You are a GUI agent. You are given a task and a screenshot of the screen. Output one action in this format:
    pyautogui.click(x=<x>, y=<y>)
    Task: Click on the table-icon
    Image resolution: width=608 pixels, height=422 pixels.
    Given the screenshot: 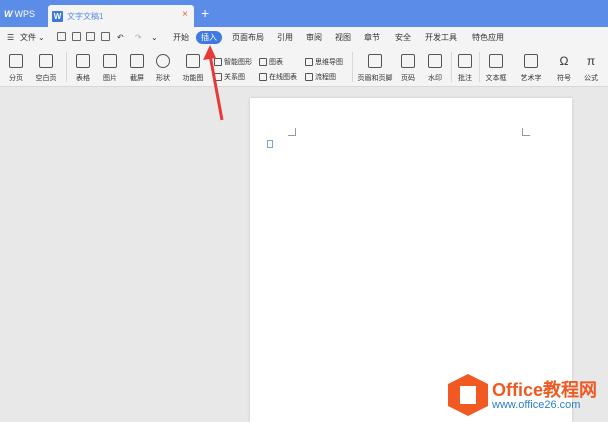 What is the action you would take?
    pyautogui.click(x=83, y=61)
    